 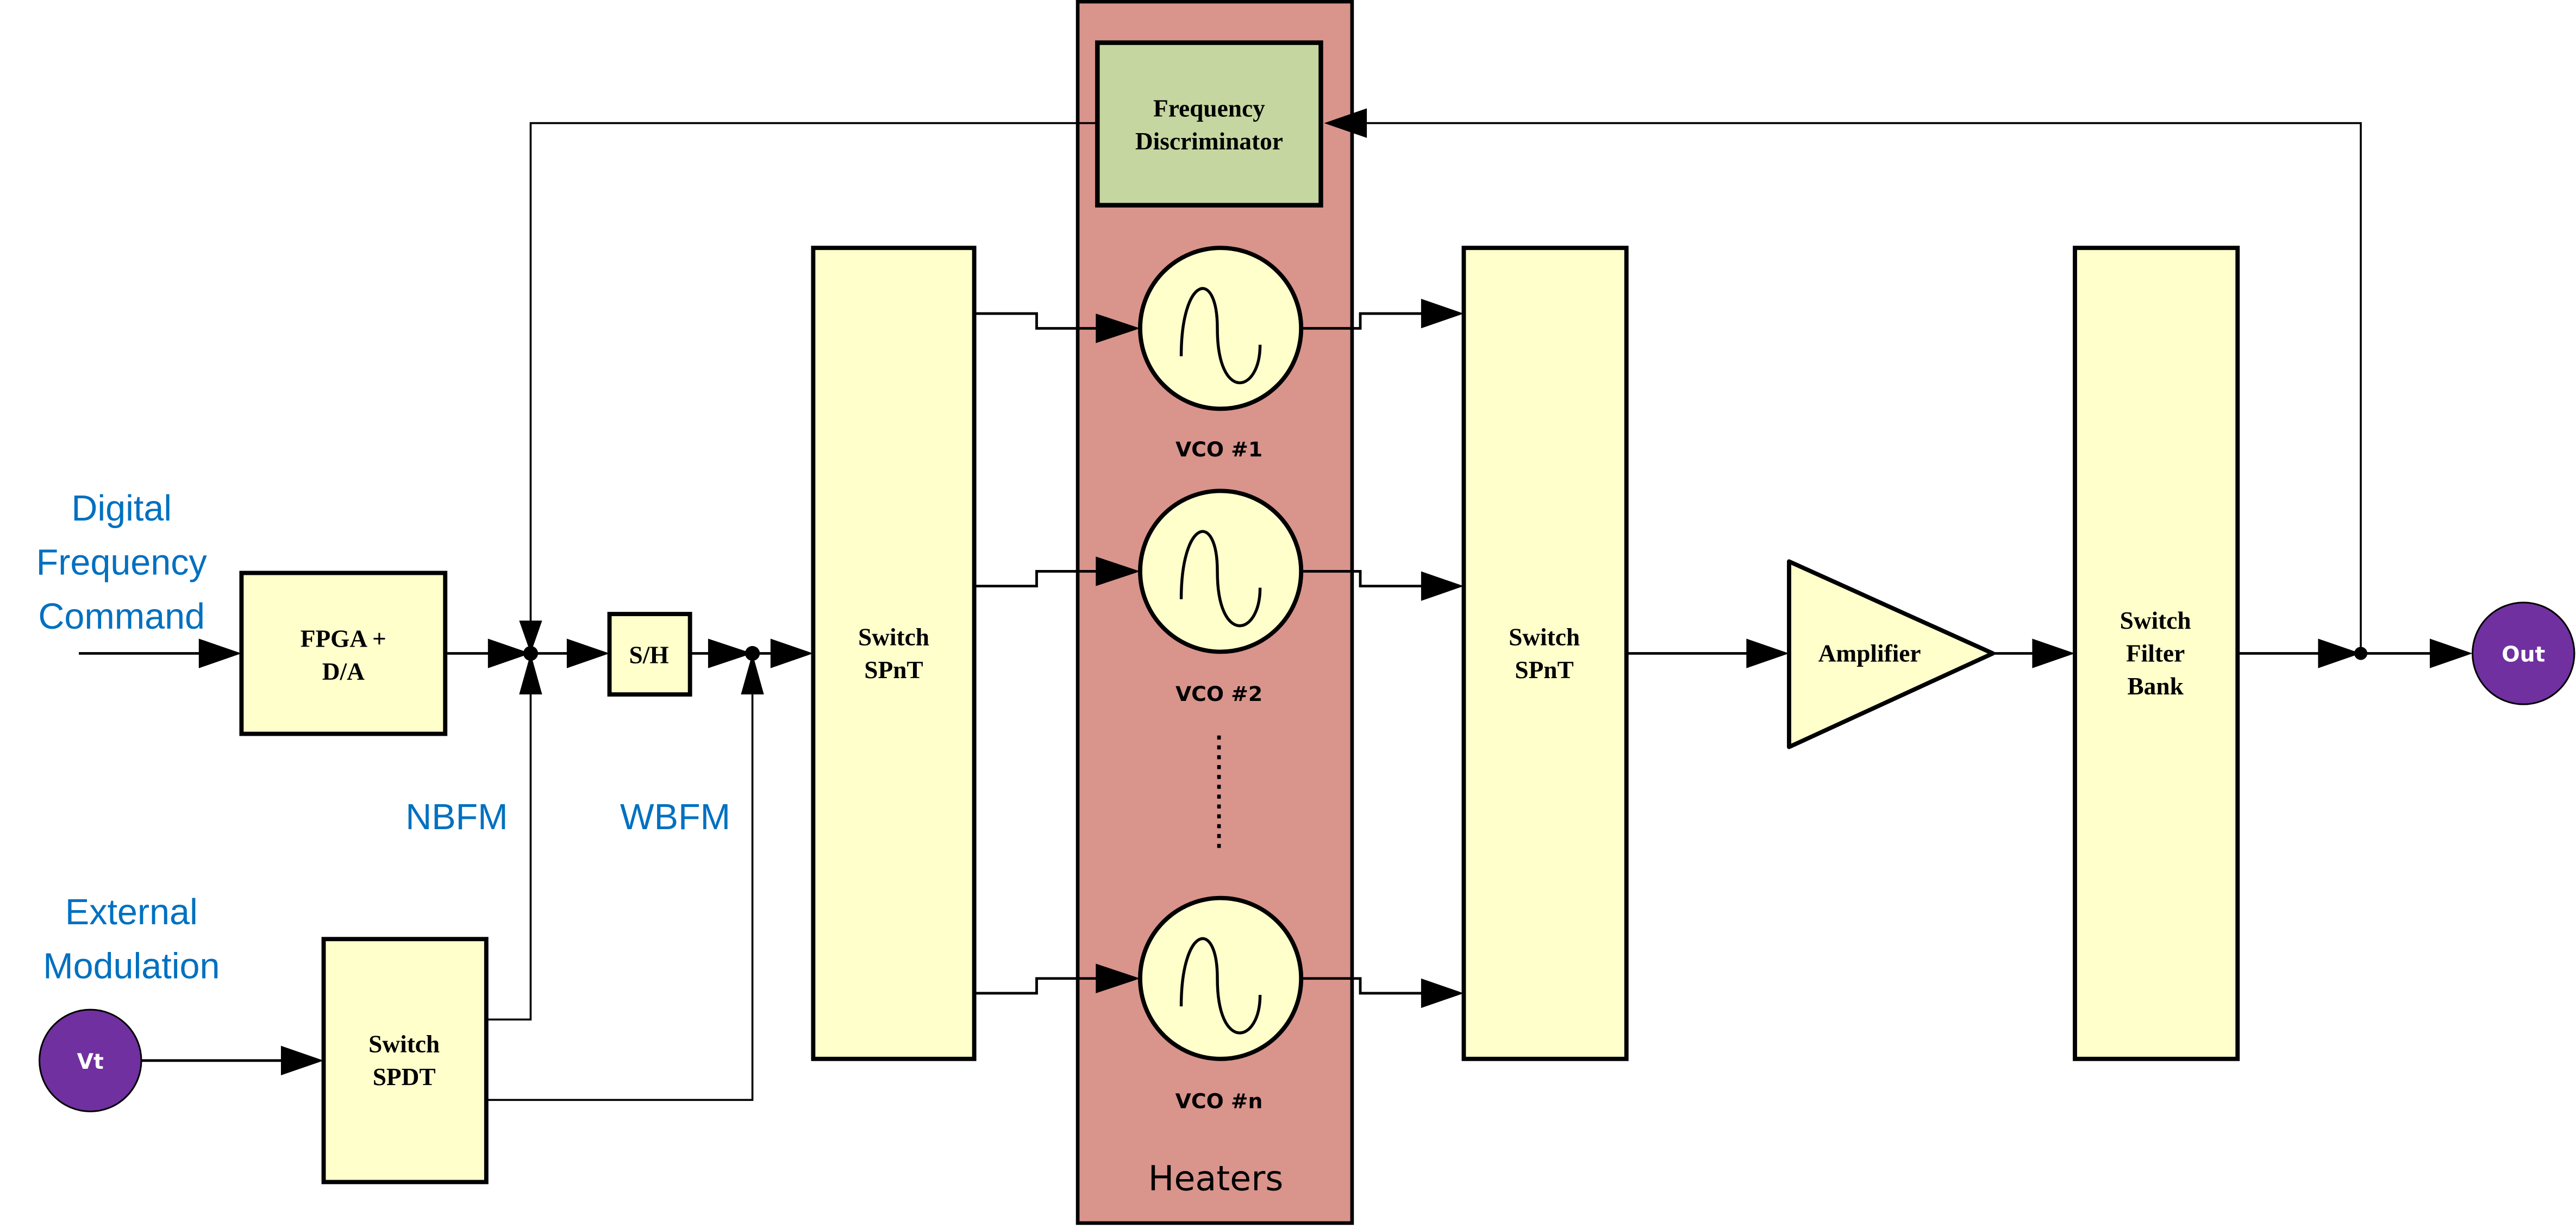 What do you see at coordinates (1209, 108) in the screenshot?
I see `frequency-discriminator-label-1: Frequency` at bounding box center [1209, 108].